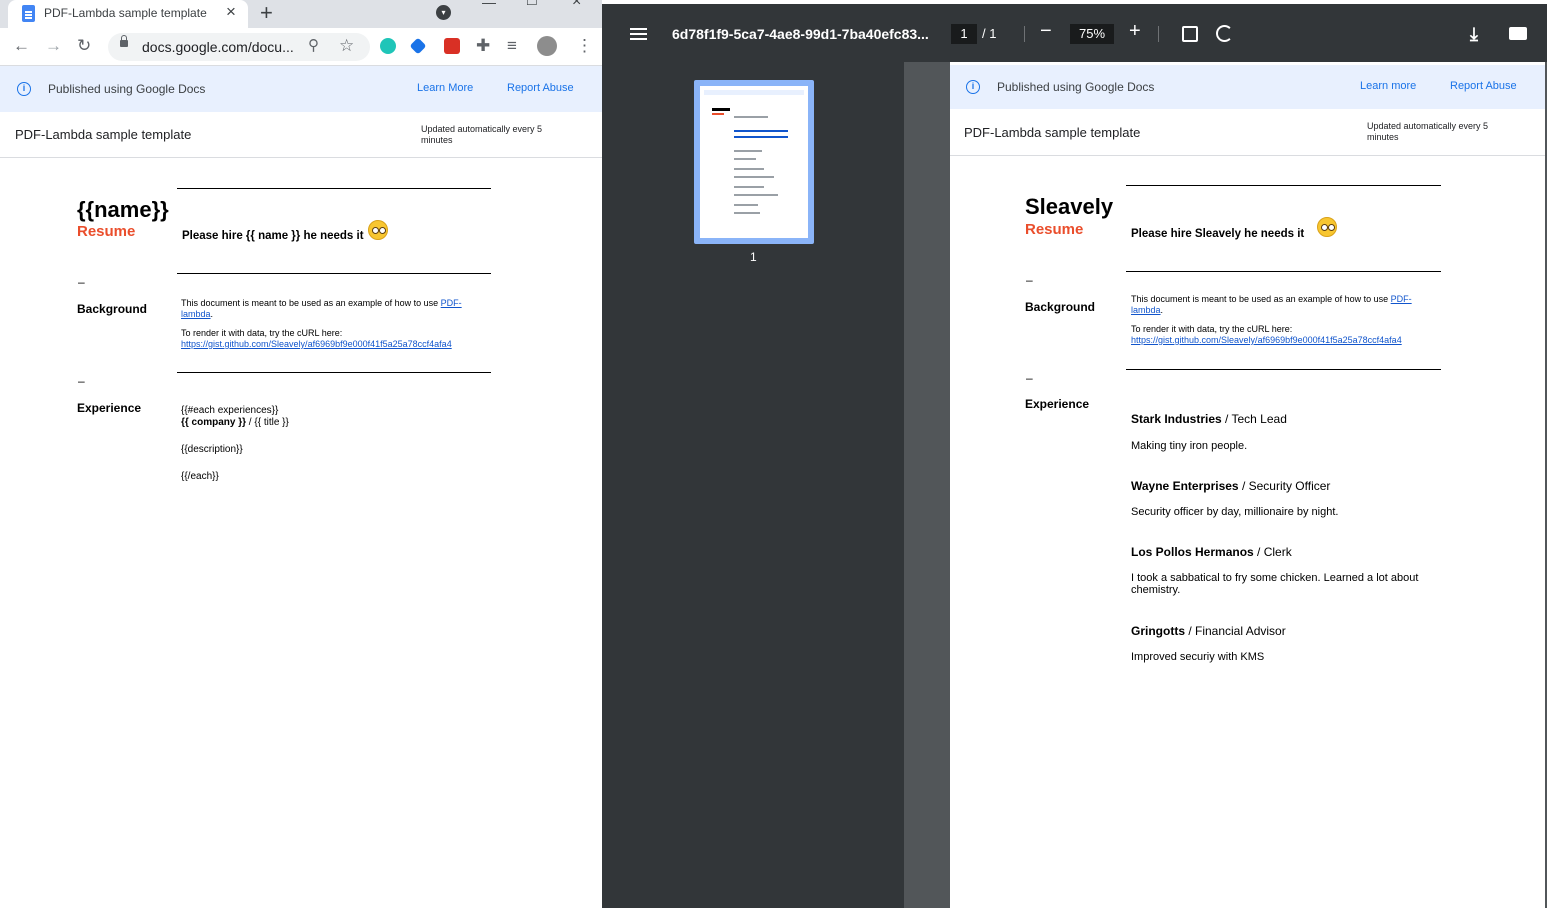 This screenshot has width=1547, height=908. Describe the element at coordinates (483, 46) in the screenshot. I see `extensions-puzzle-icon: ✚` at that location.